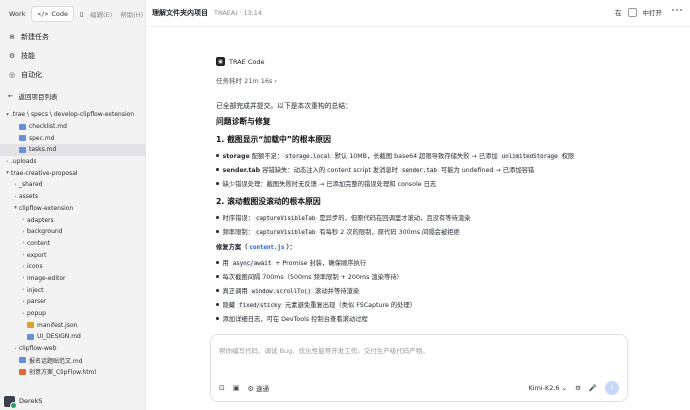 The height and width of the screenshot is (410, 690). What do you see at coordinates (31, 185) in the screenshot?
I see `tree-item-label: _shared` at bounding box center [31, 185].